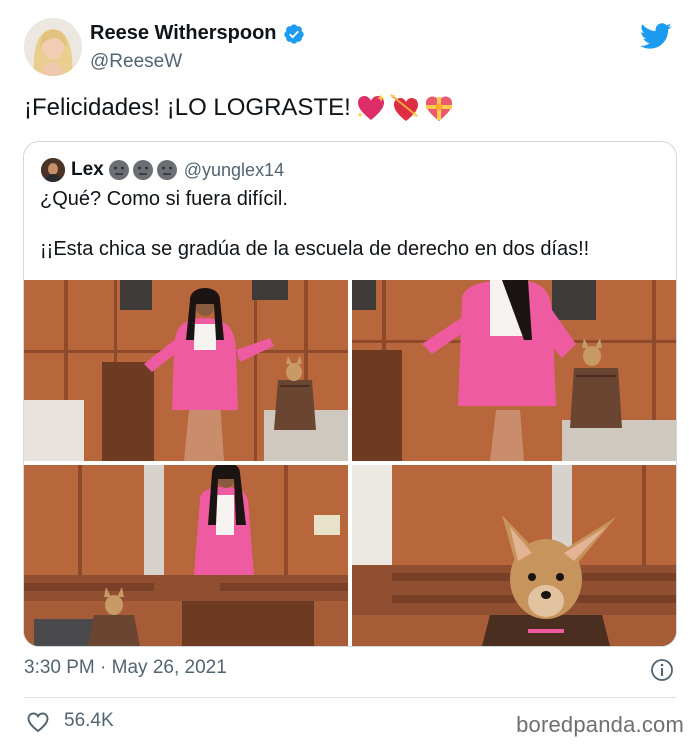  What do you see at coordinates (38, 722) in the screenshot?
I see `heart-icon` at bounding box center [38, 722].